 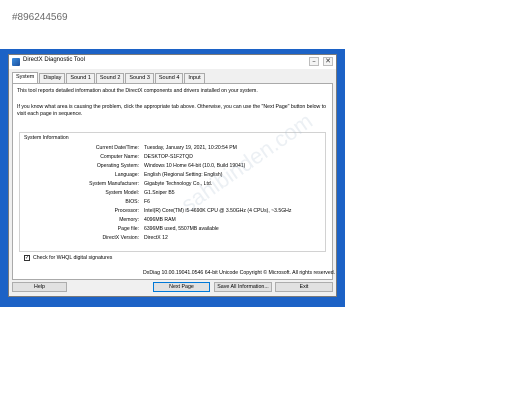 I want to click on info-label: DirectX Version:, so click(x=120, y=238).